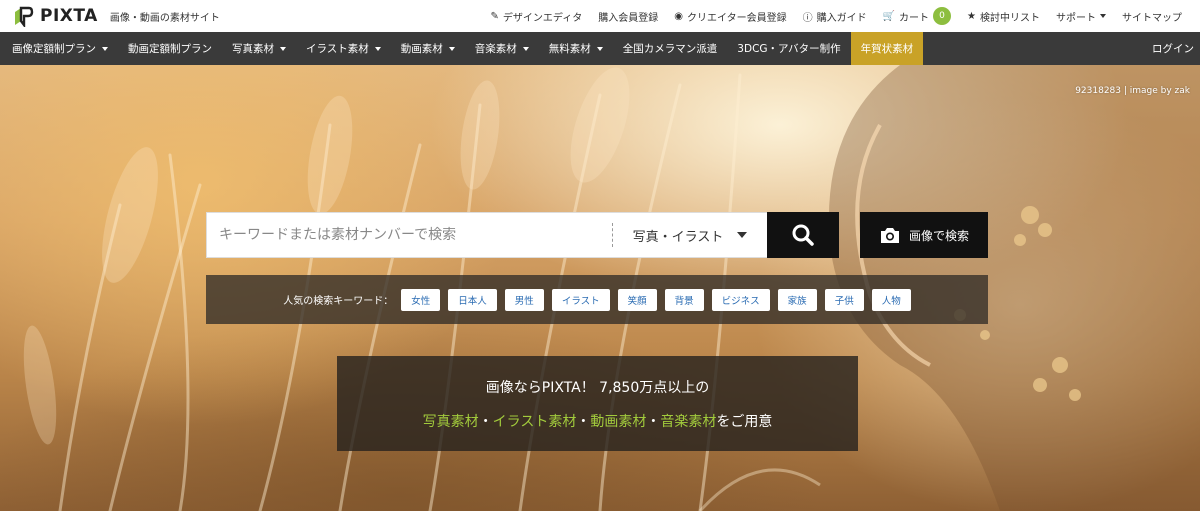  I want to click on search-bar: 写真・イラスト, so click(522, 235).